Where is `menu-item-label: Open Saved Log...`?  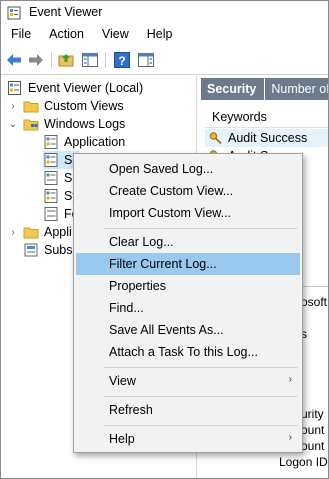
menu-item-label: Open Saved Log... is located at coordinates (161, 169).